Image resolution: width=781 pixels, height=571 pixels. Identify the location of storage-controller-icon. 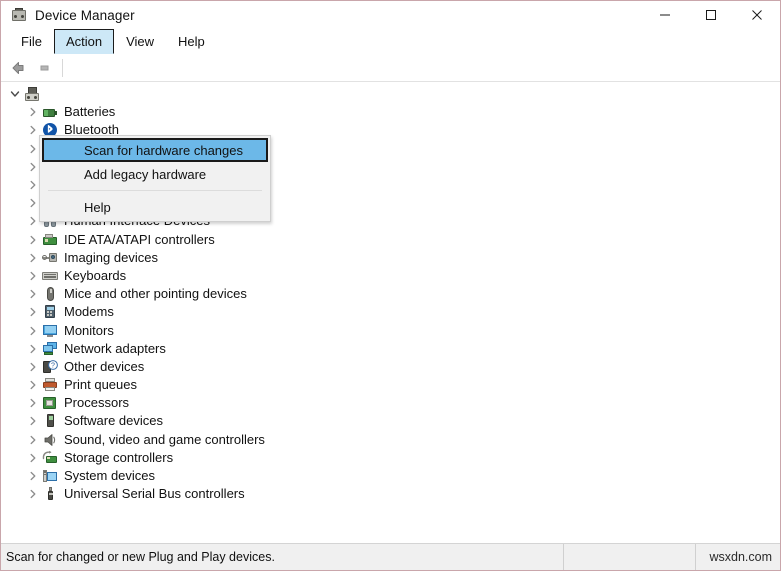
(50, 458).